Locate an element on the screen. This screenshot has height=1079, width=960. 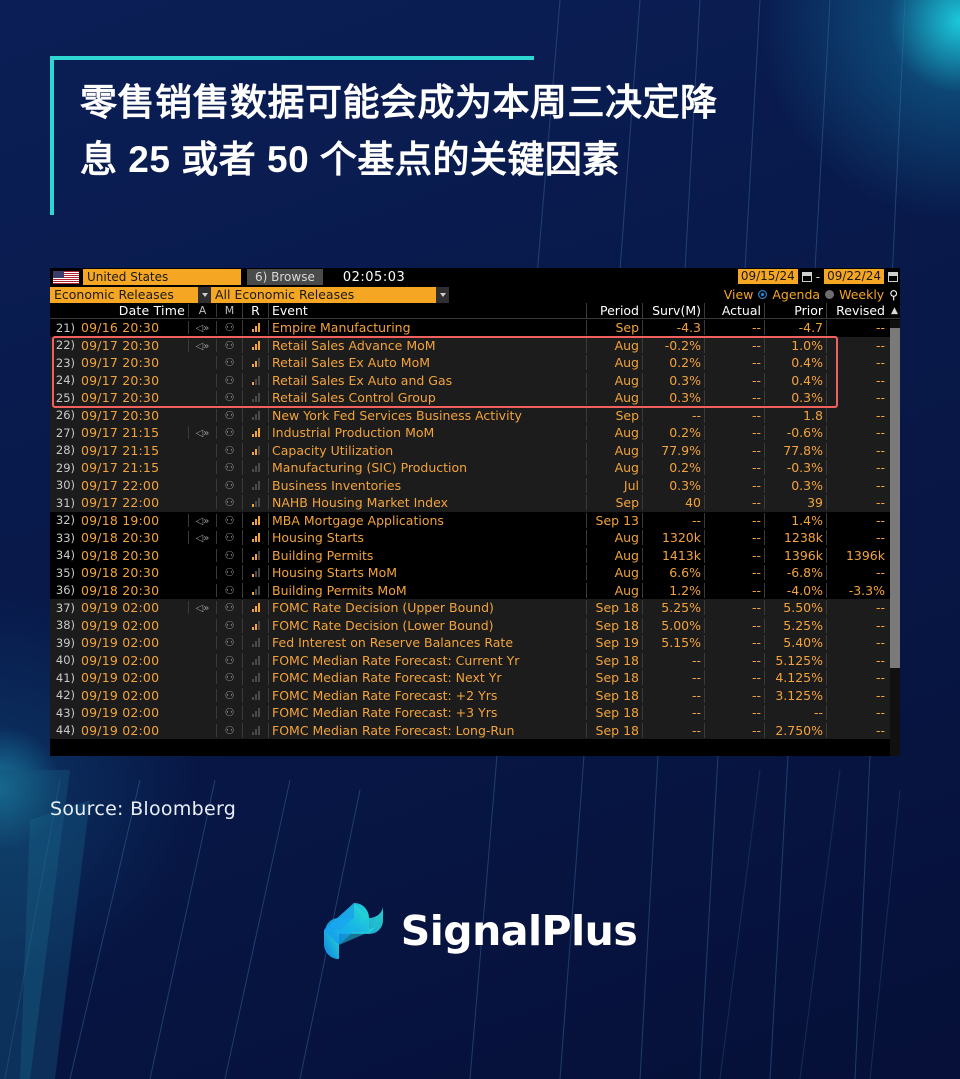
weekly-label: Weekly is located at coordinates (861, 294).